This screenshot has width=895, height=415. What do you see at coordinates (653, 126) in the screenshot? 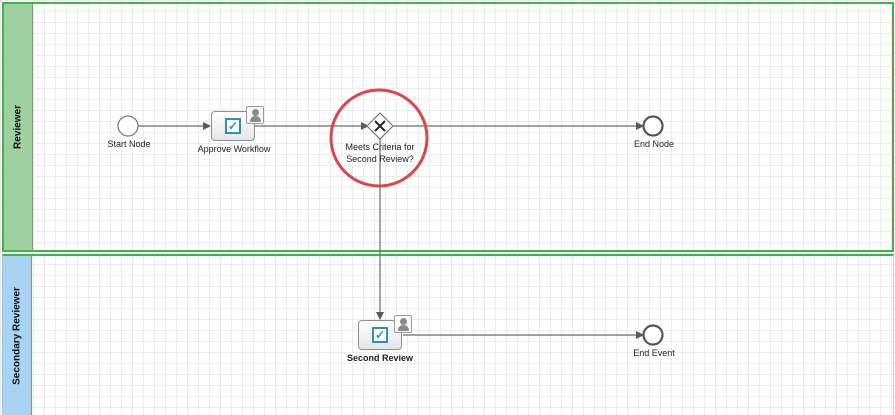
I see `end-node-circle` at bounding box center [653, 126].